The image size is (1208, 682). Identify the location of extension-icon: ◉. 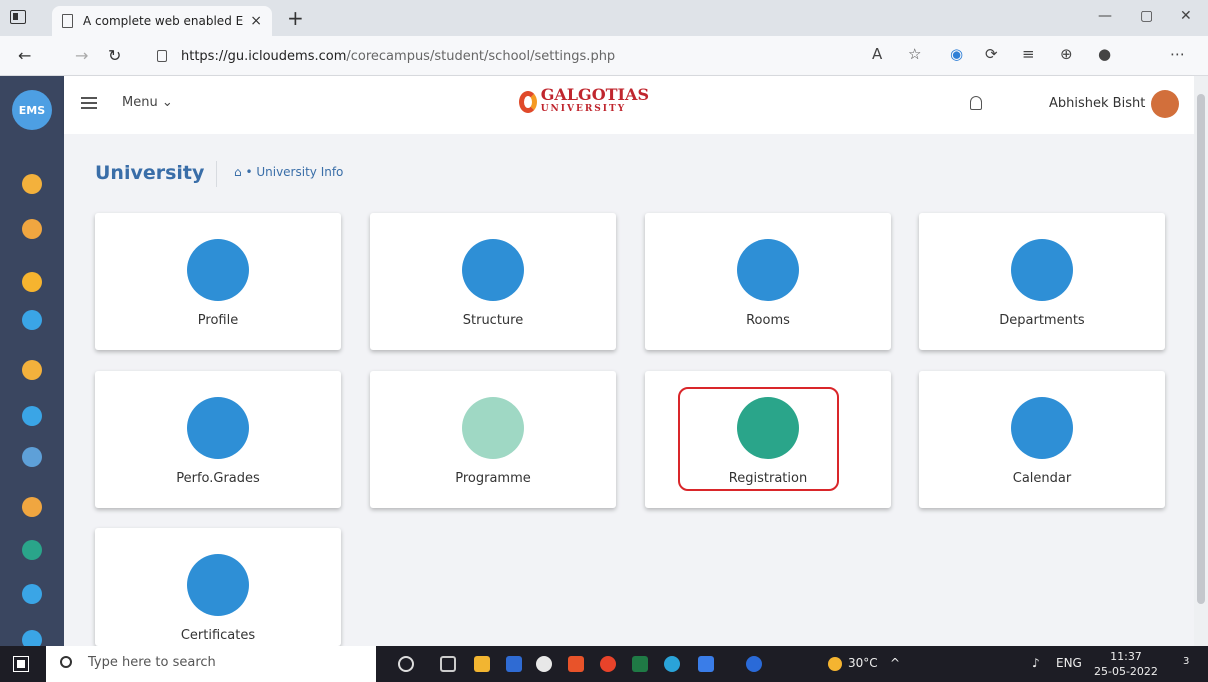
(956, 54).